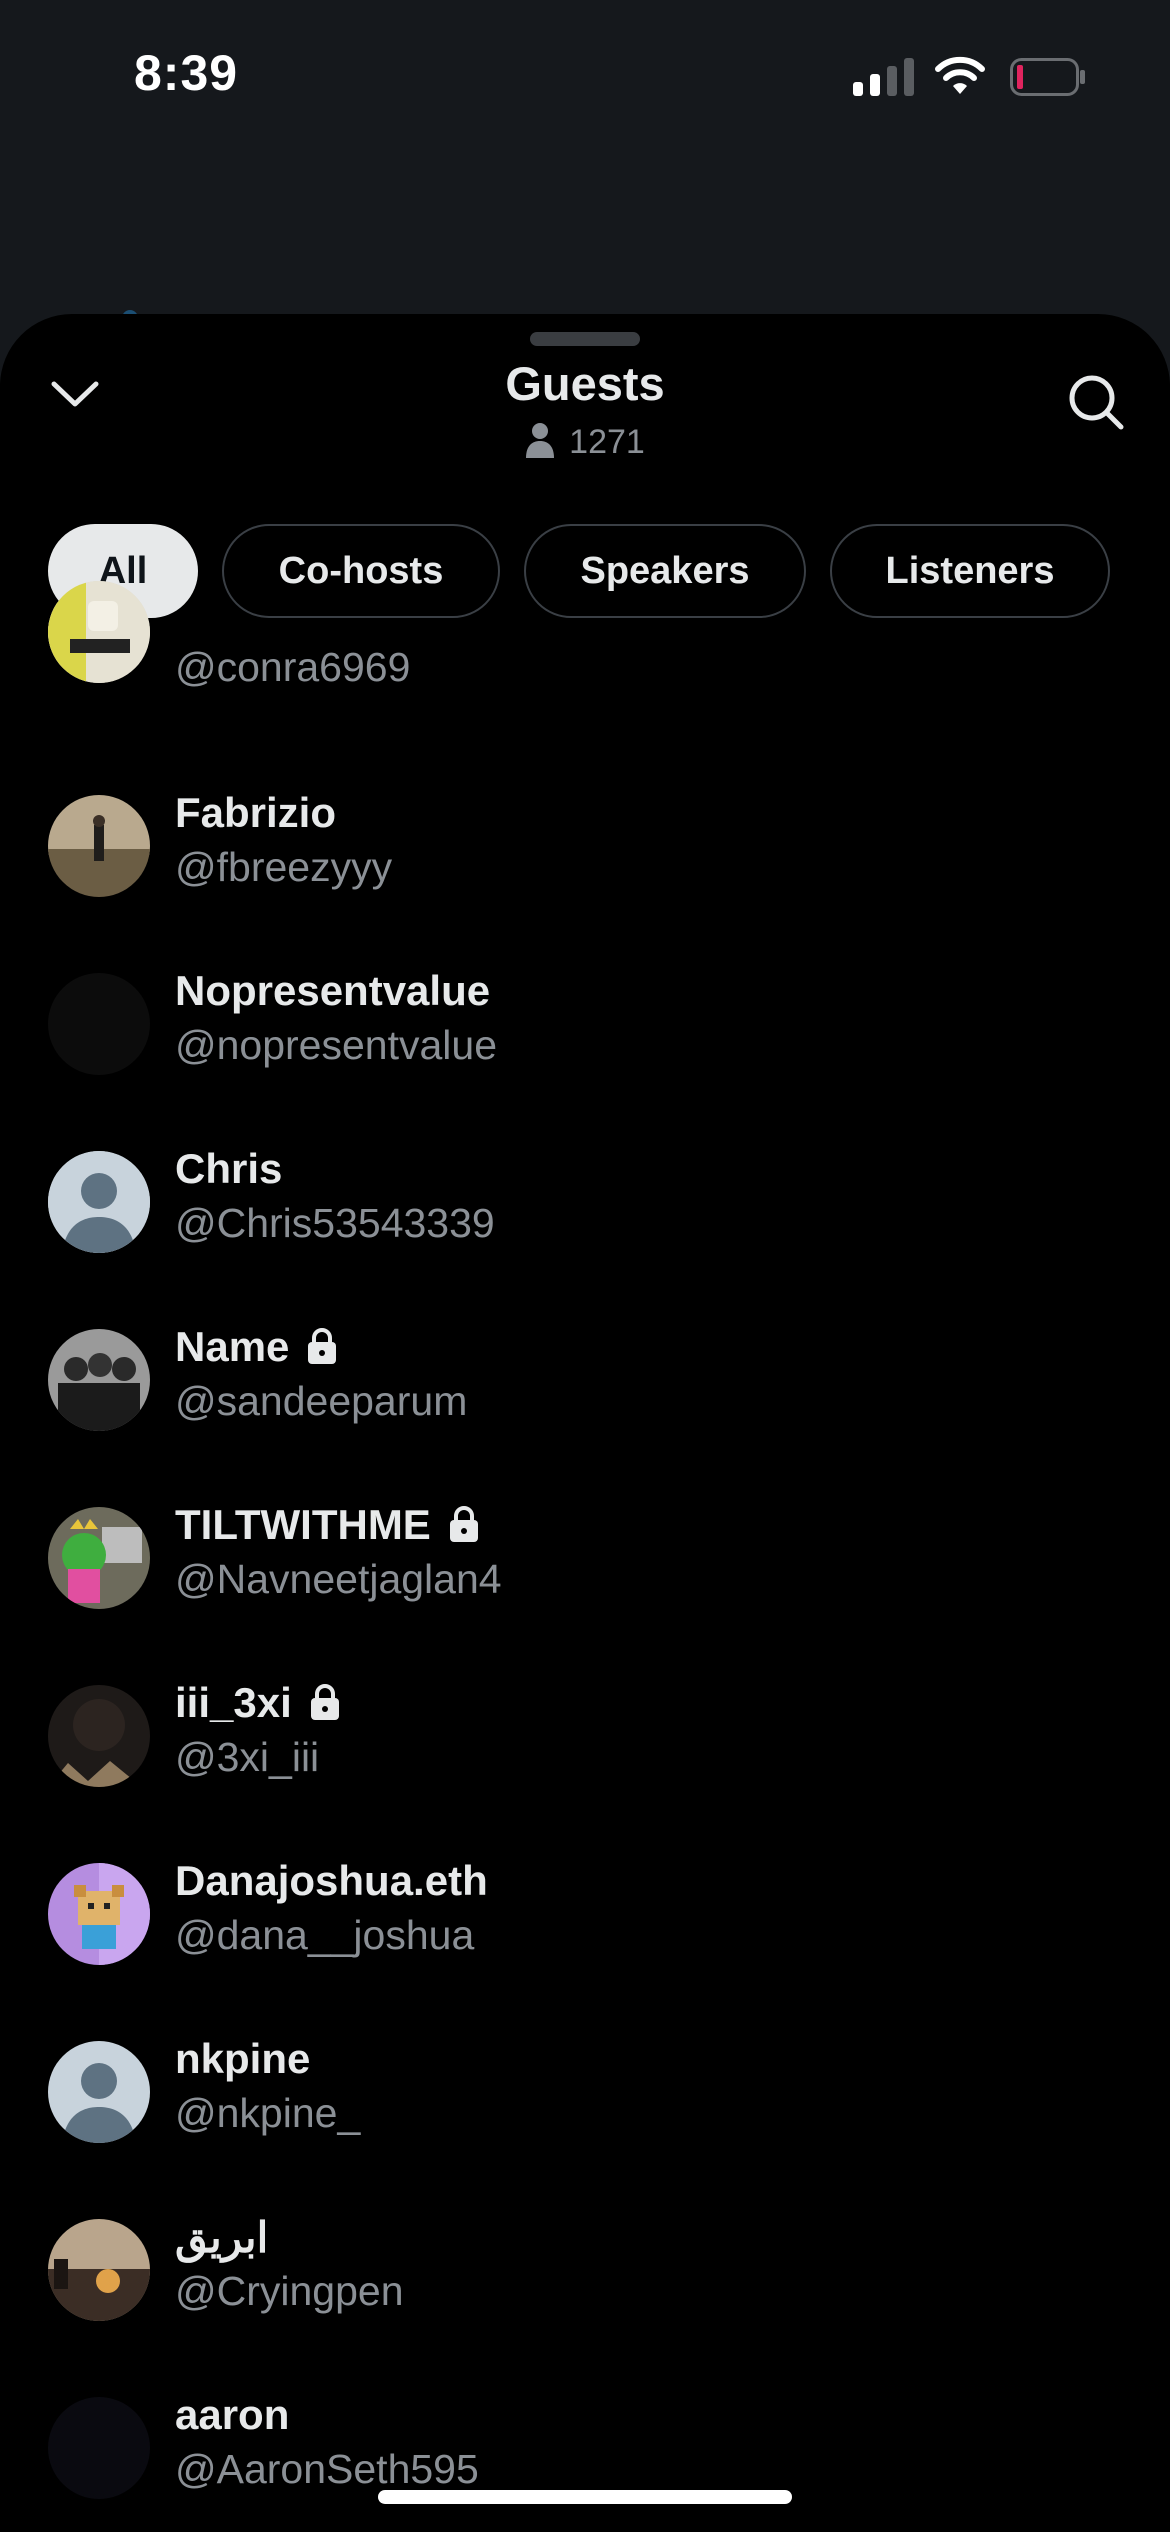  What do you see at coordinates (585, 778) in the screenshot?
I see `guest-row: Fabrizio @fbreezyyy` at bounding box center [585, 778].